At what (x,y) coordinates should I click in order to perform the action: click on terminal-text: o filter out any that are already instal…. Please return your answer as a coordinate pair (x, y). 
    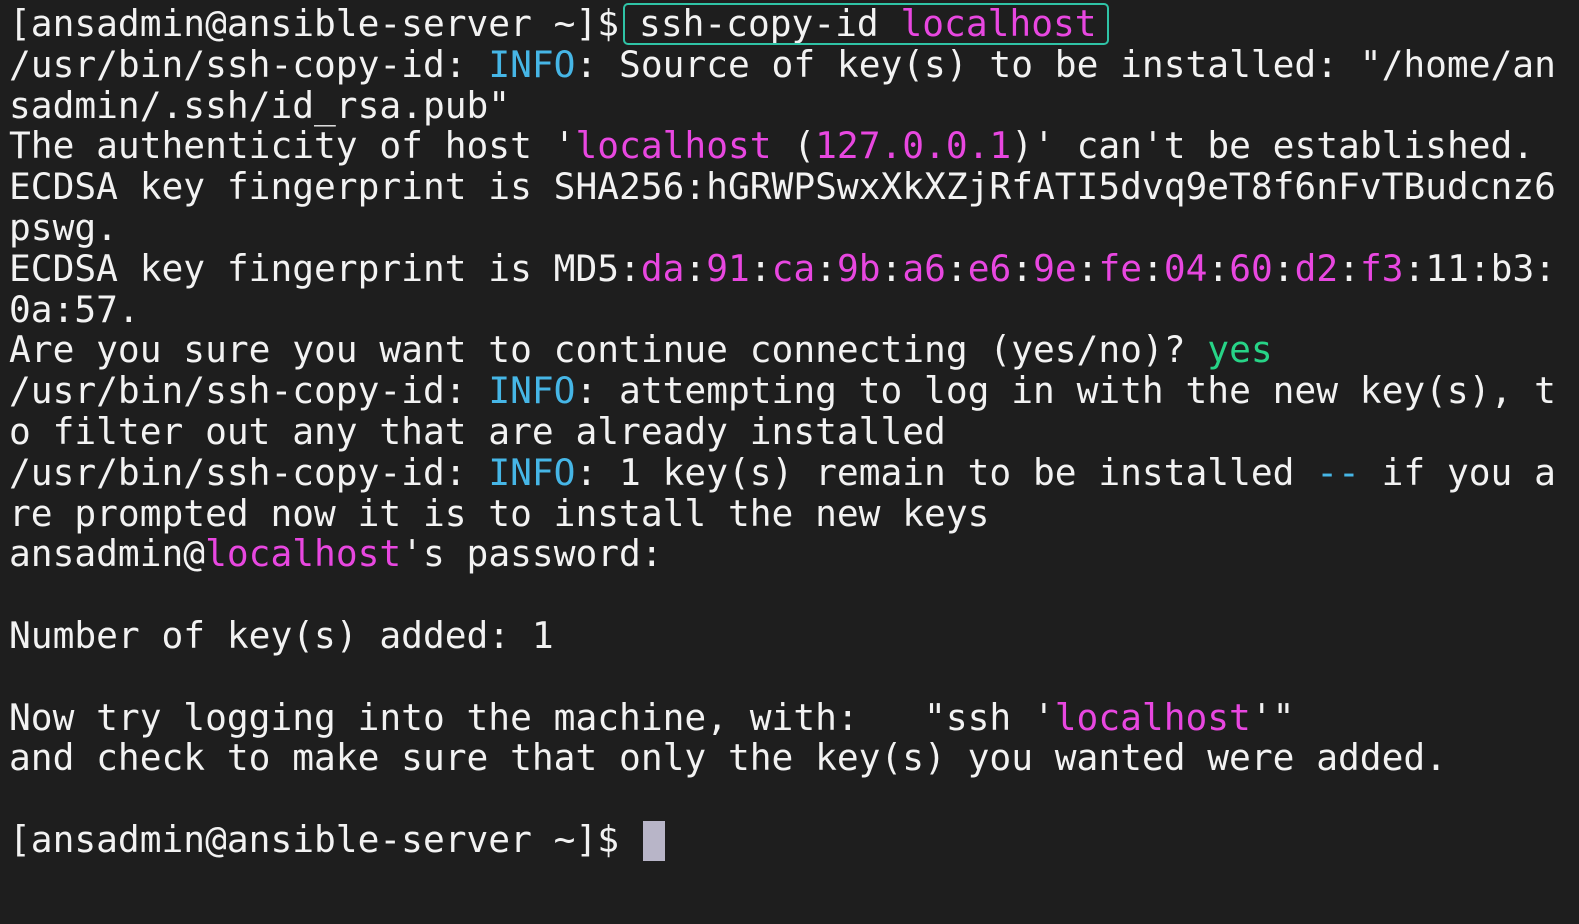
    Looking at the image, I should click on (477, 431).